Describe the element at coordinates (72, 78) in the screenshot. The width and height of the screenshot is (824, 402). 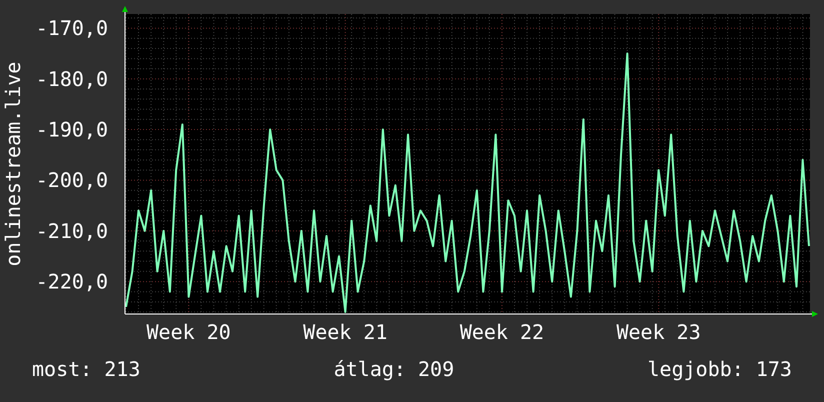
I see `axis-tick-label: -180,0` at that location.